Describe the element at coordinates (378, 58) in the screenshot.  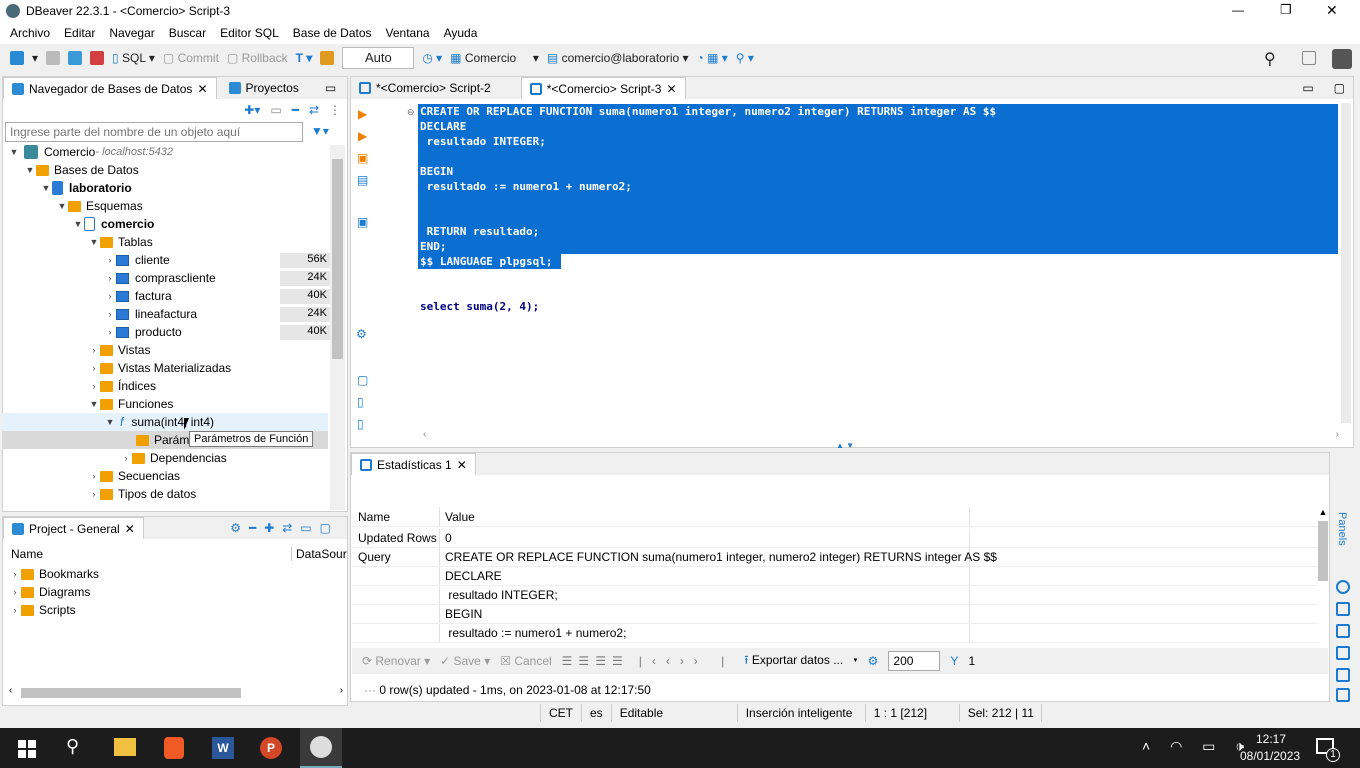
I see `commit-mode-field: Auto` at that location.